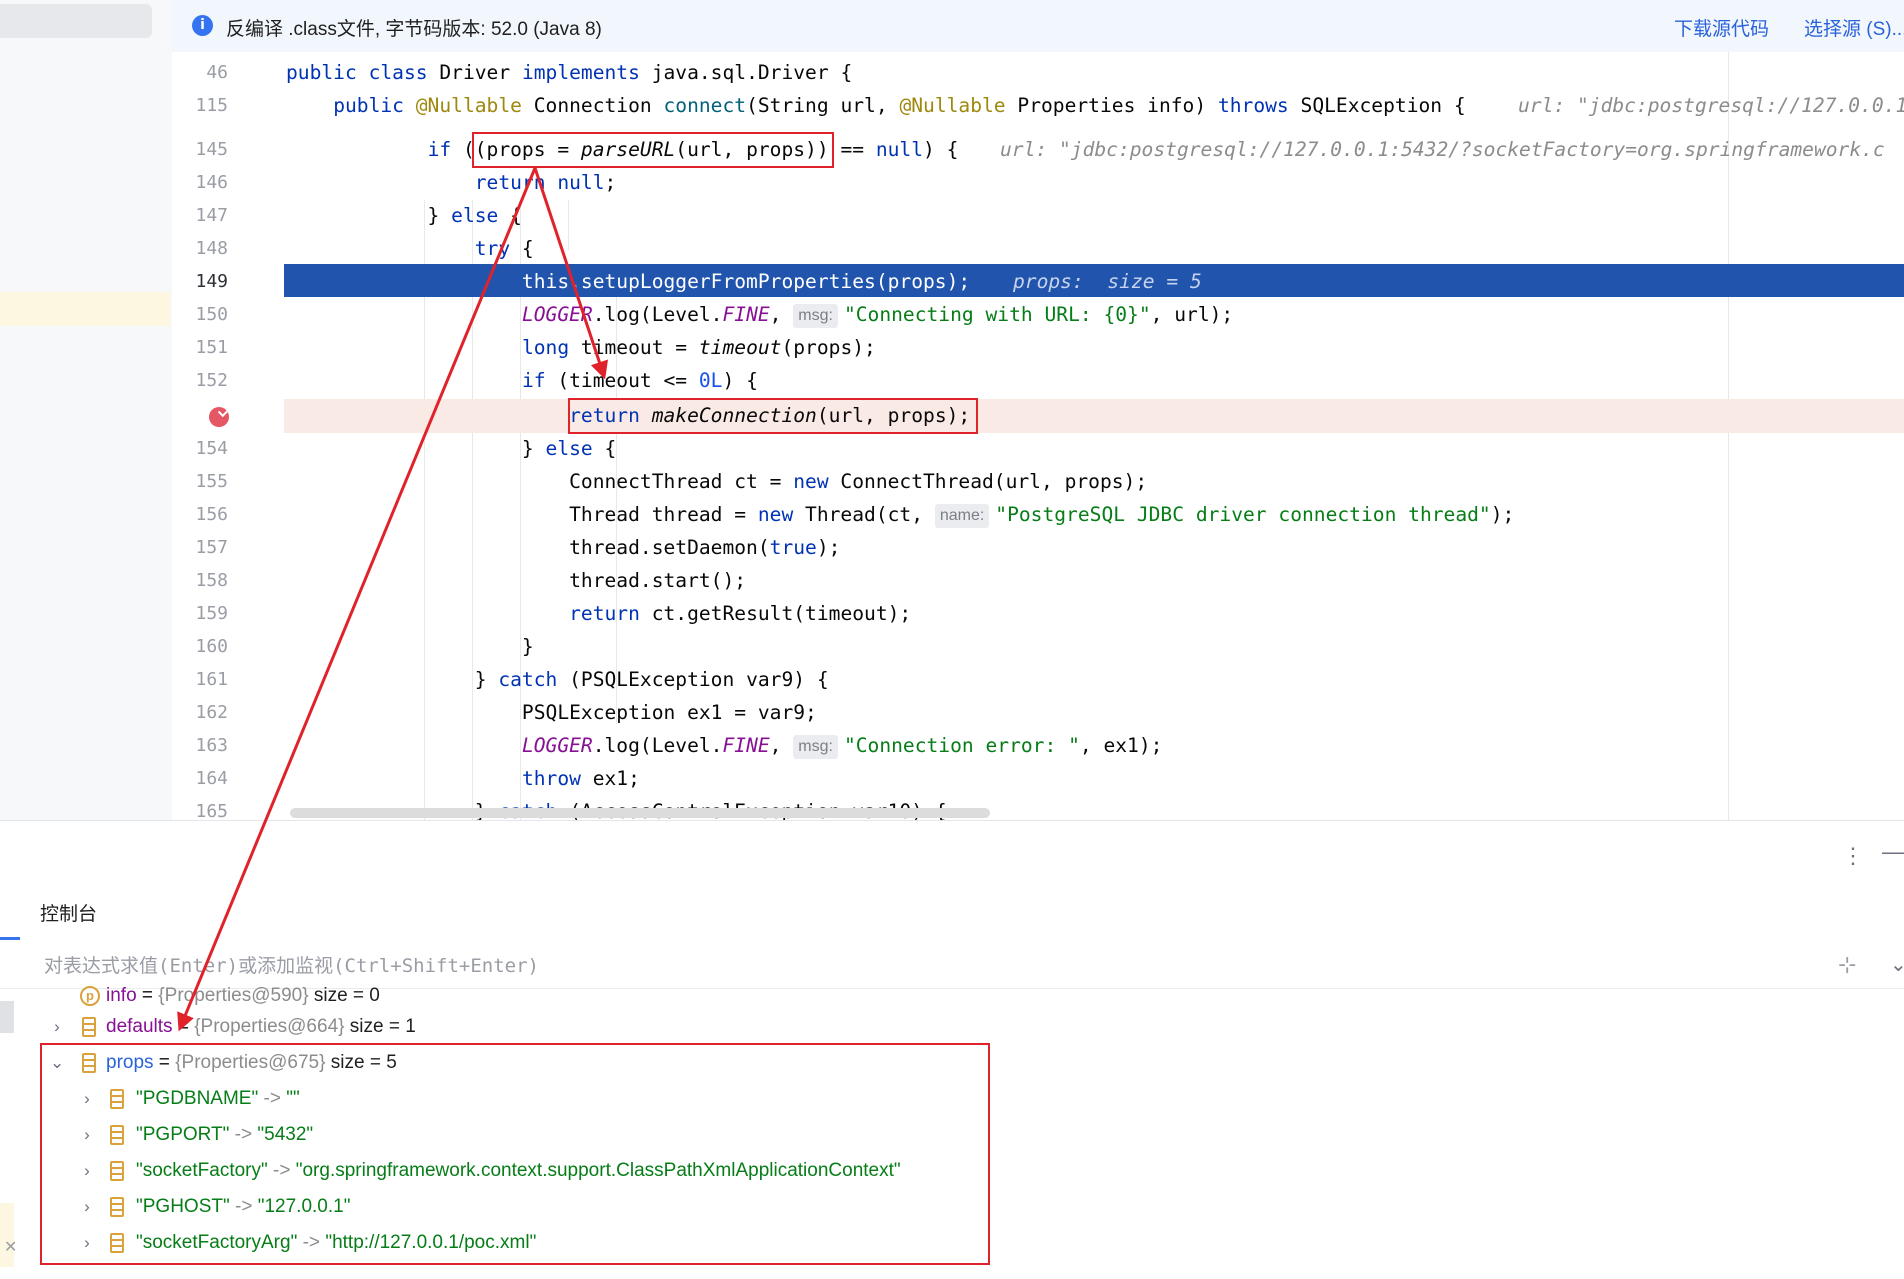  What do you see at coordinates (1038, 347) in the screenshot?
I see `code-line: 151 long timeout = timeout(props);` at bounding box center [1038, 347].